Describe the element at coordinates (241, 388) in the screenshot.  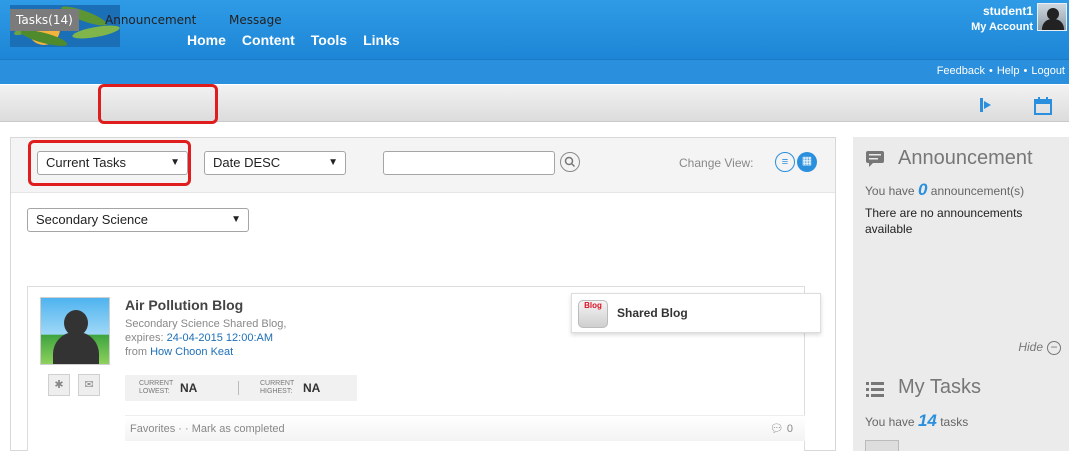
I see `score-box: CURRENT LOWEST: NA CURRENT HIGHEST: NA` at that location.